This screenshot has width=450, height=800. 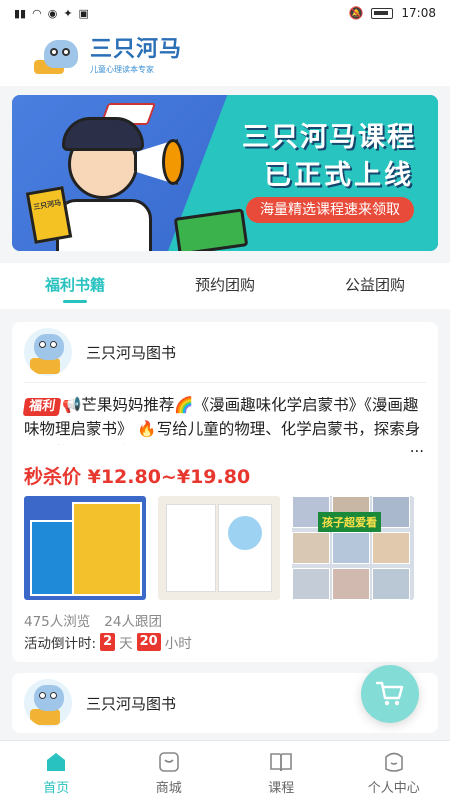 What do you see at coordinates (349, 522) in the screenshot?
I see `image-label: 孩子超爱看` at bounding box center [349, 522].